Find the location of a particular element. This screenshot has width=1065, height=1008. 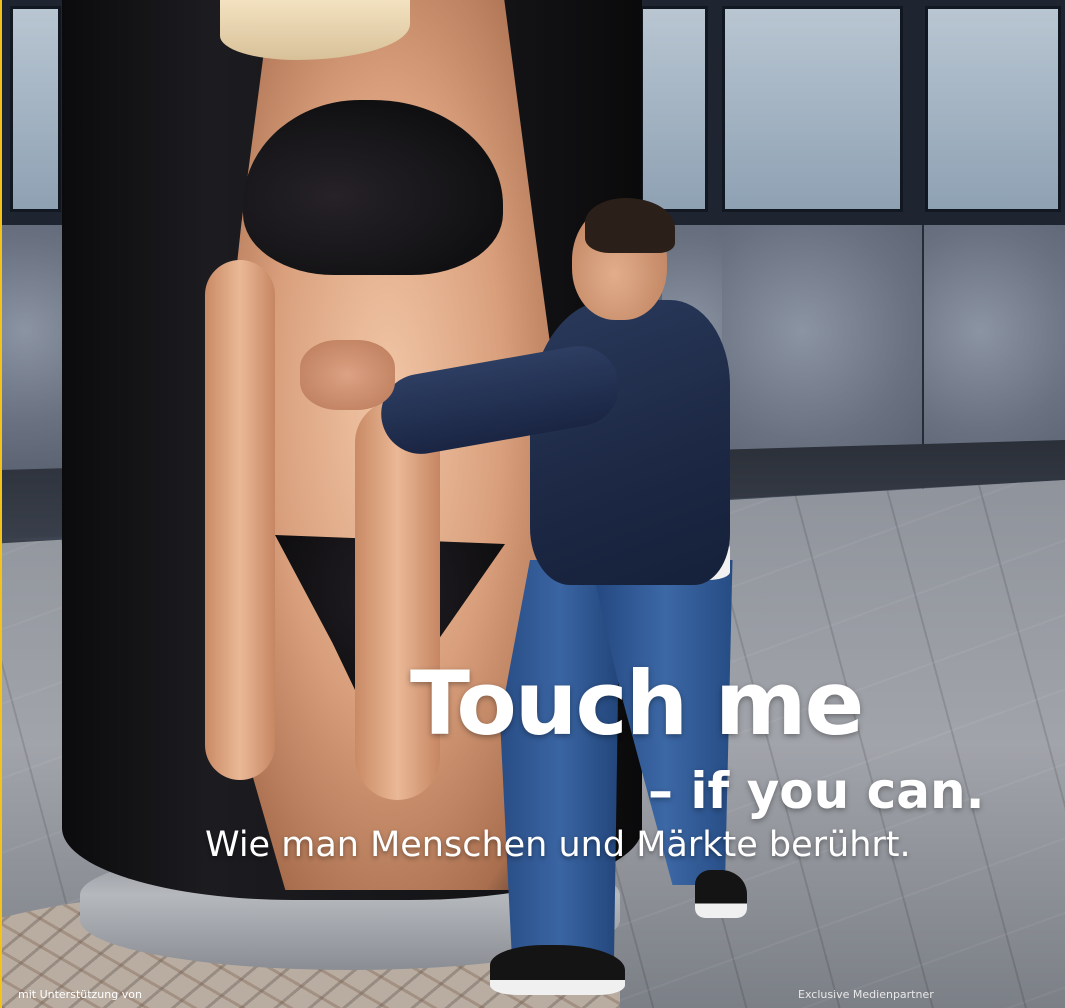

accent-edge-line is located at coordinates (1, 504).